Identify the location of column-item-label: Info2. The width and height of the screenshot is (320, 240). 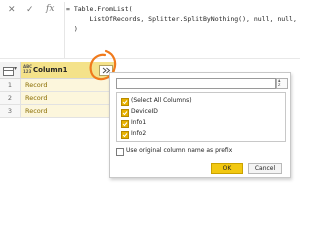
(139, 133).